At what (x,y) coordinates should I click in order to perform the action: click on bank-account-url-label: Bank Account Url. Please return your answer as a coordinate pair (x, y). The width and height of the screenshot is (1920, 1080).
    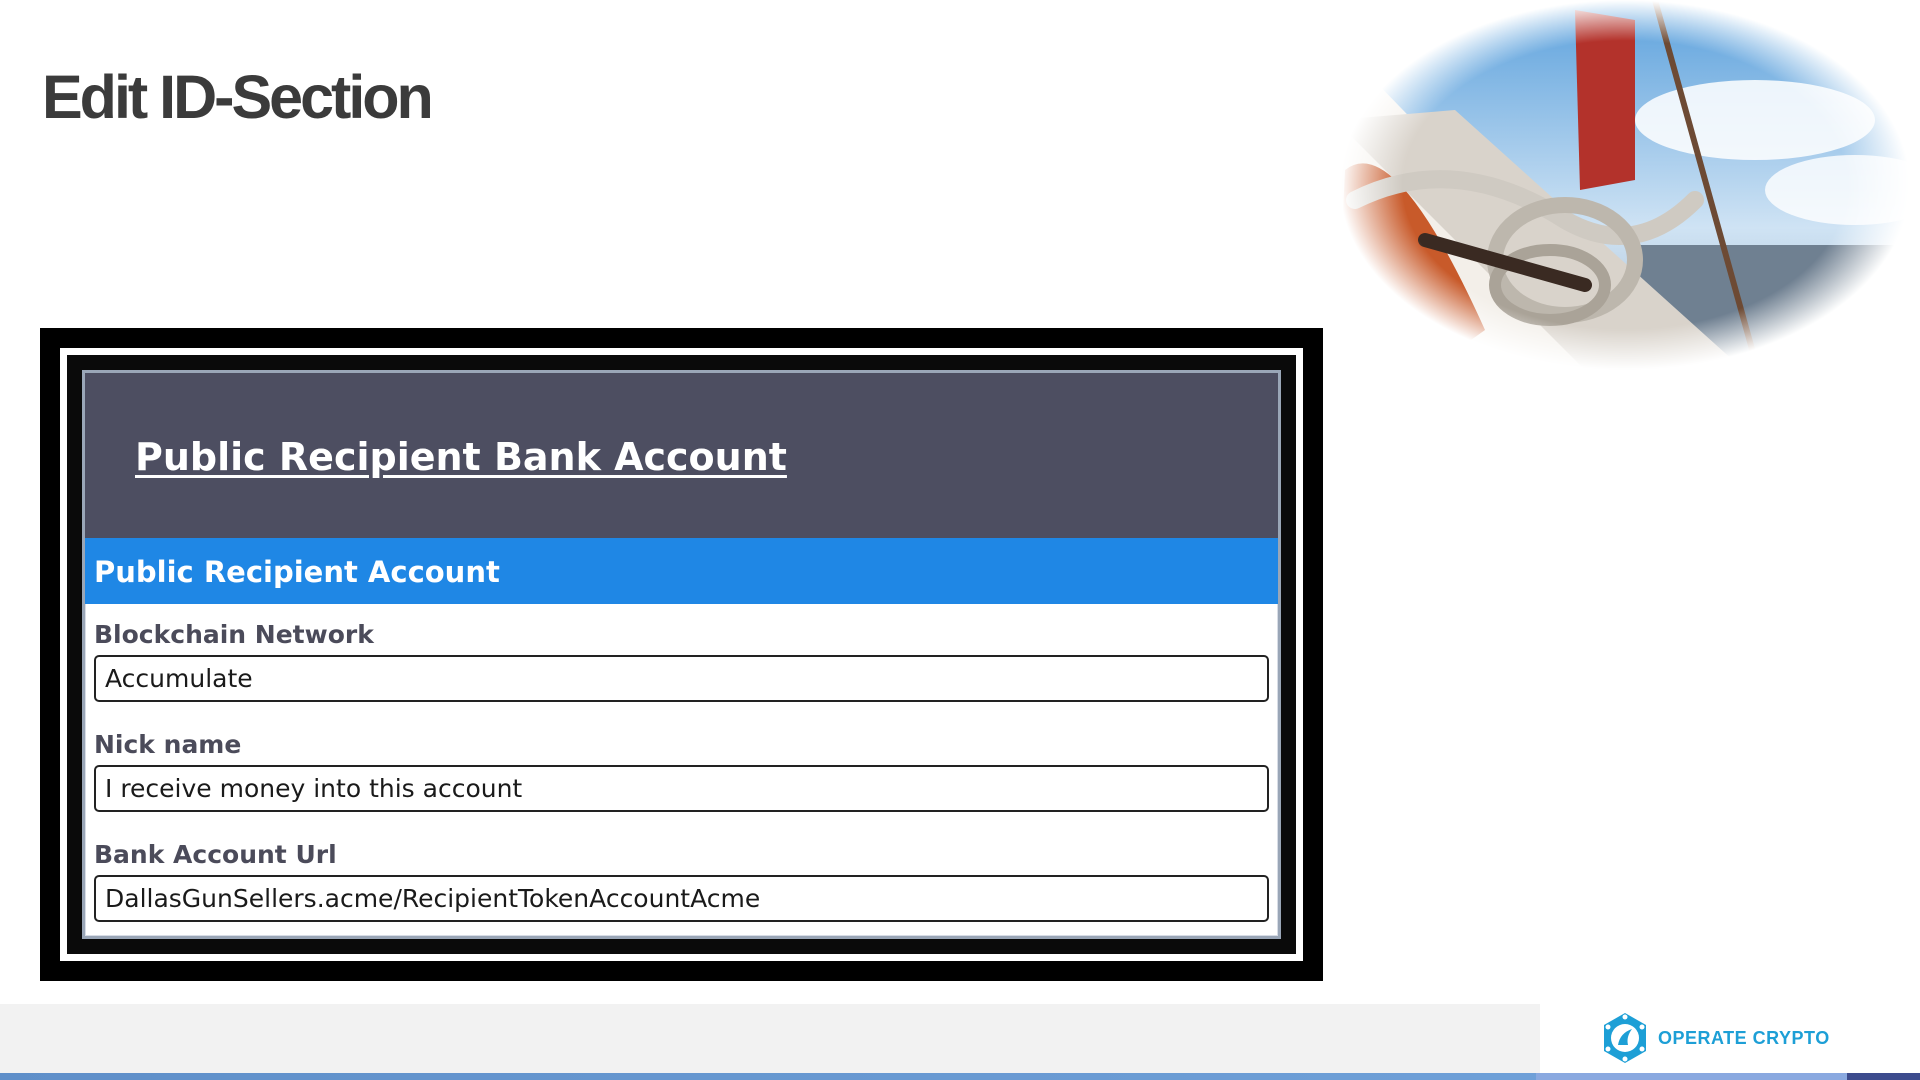
    Looking at the image, I should click on (215, 854).